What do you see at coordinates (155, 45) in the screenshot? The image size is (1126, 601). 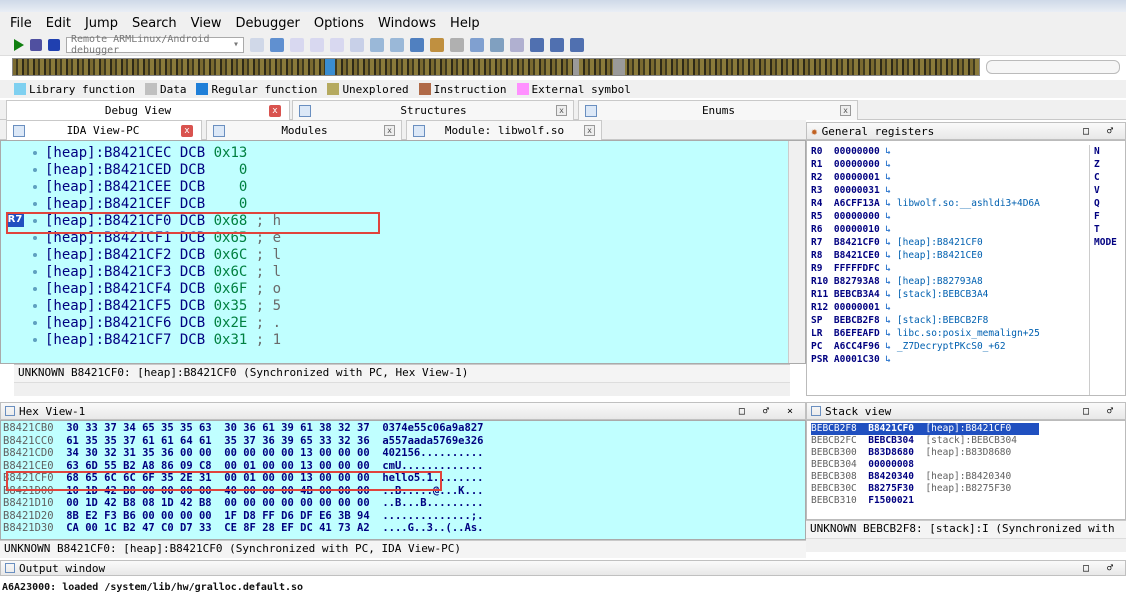 I see `debugger-select: Remote ARMLinux/Android debugger ▾` at bounding box center [155, 45].